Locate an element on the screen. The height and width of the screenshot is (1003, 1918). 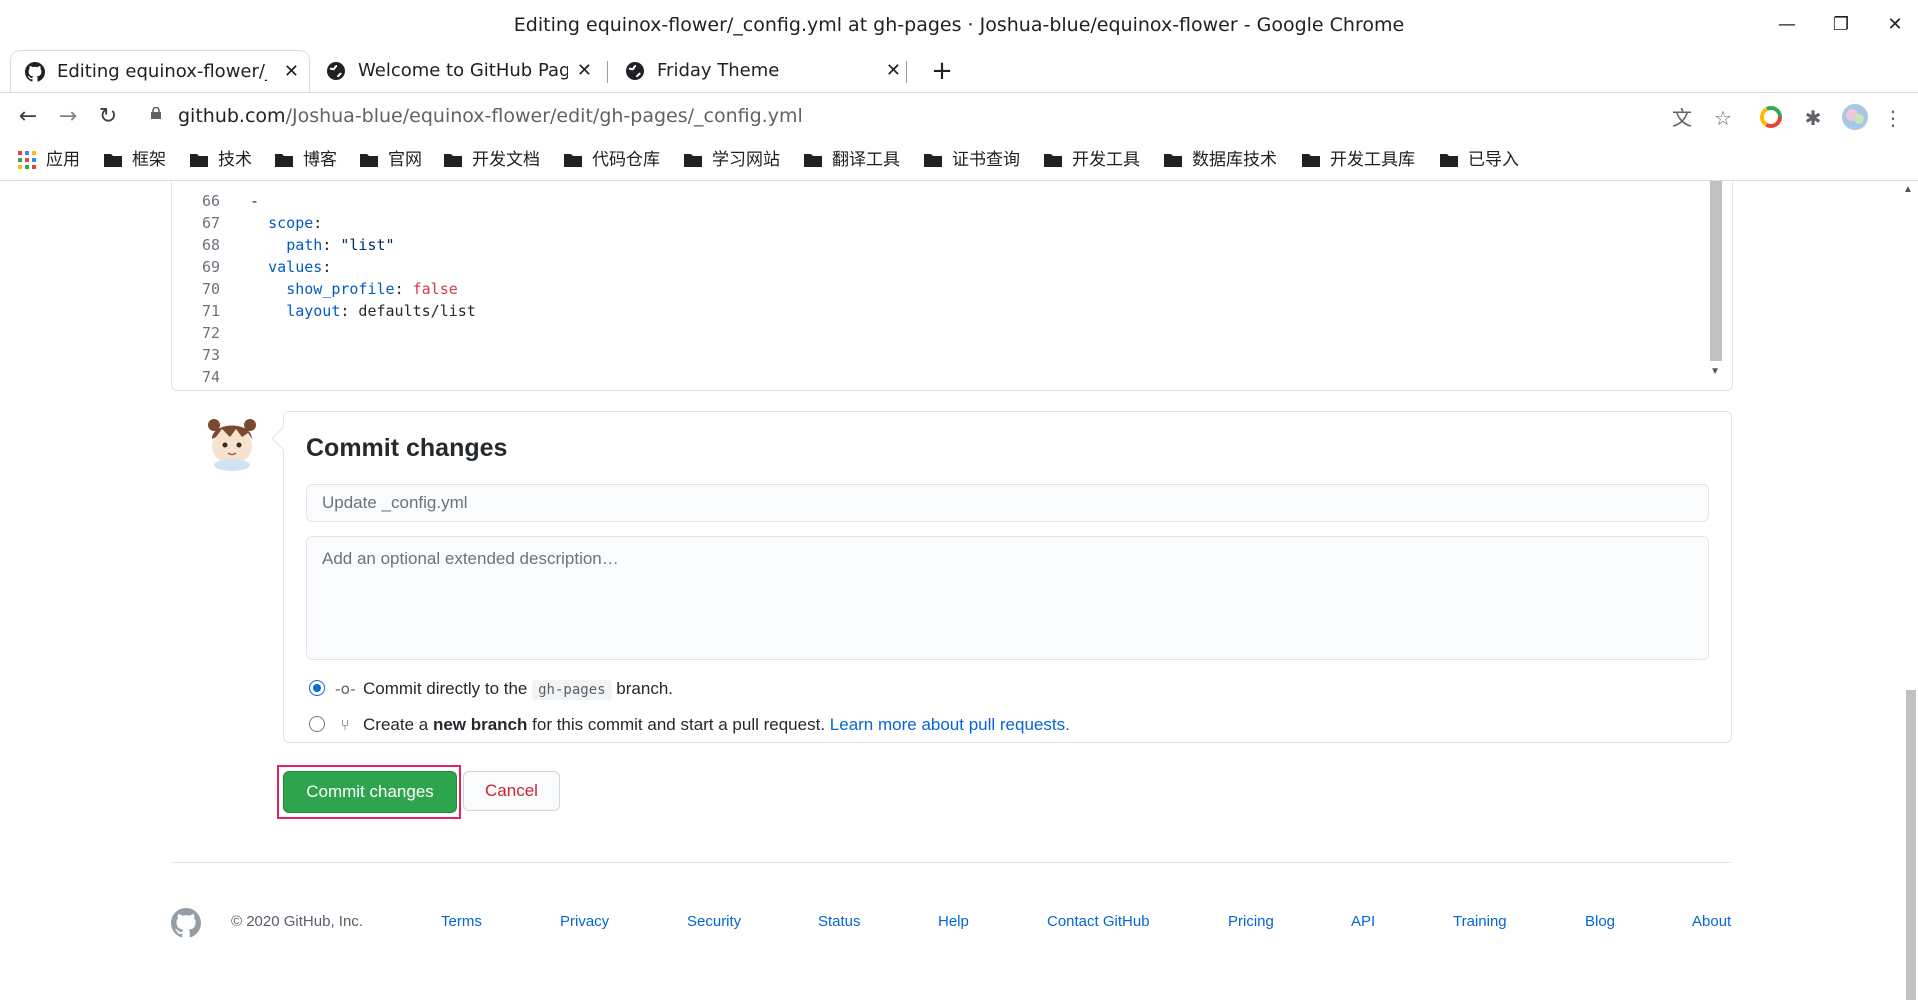
learn-more-link: Learn more about pull requests. is located at coordinates (950, 724).